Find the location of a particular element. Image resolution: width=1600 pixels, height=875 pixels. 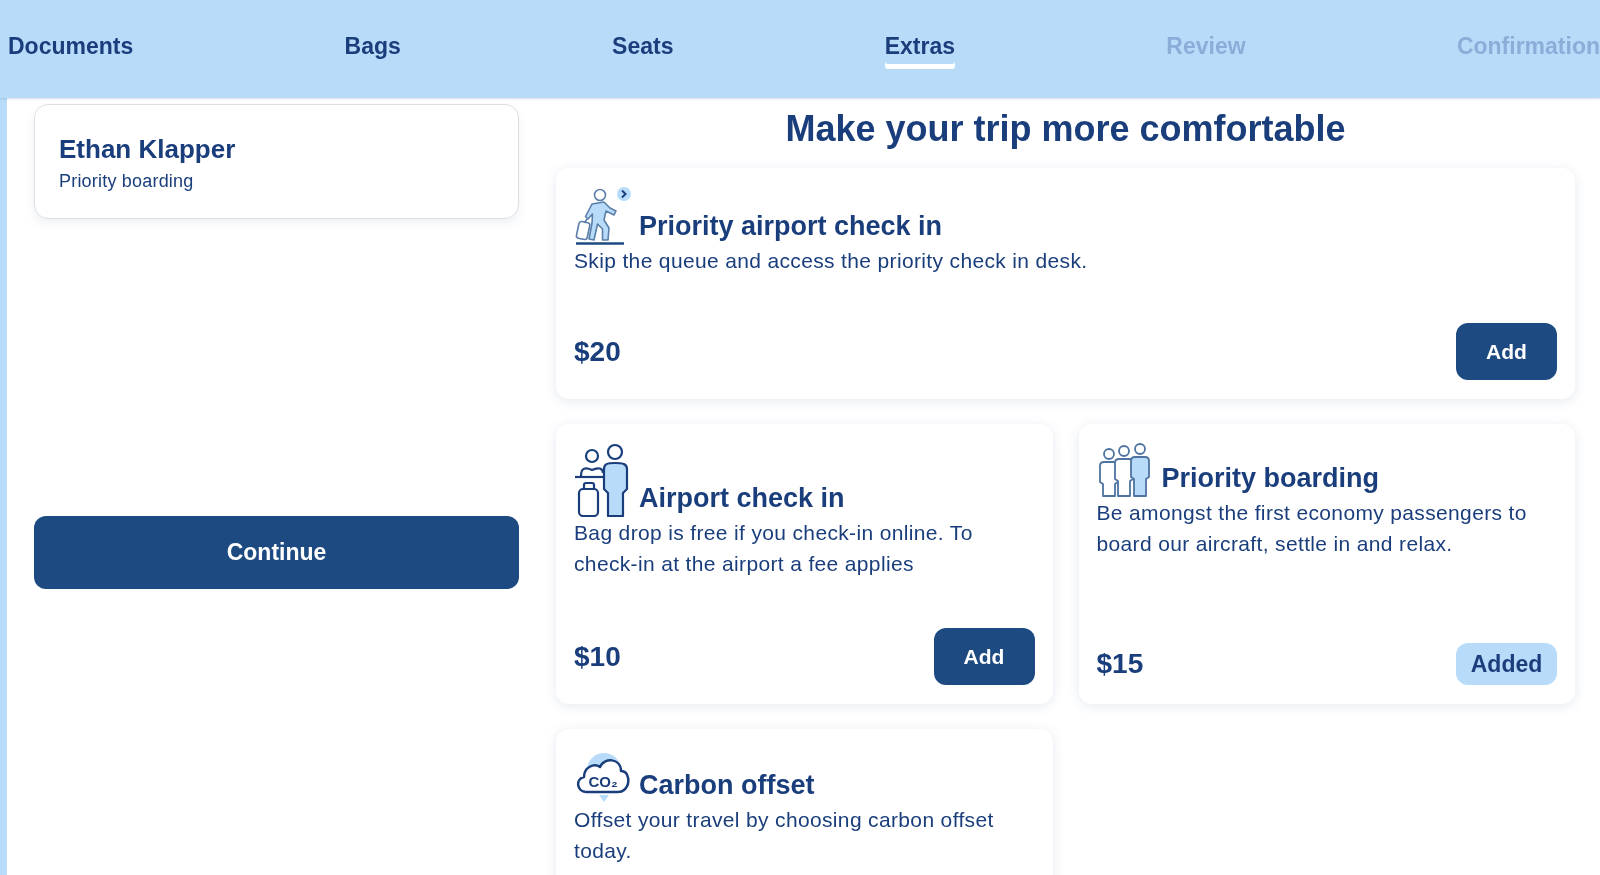

extra-description: Bag drop is free if you check-in online. To check-in at the airport a fee applies is located at coordinates (774, 548).